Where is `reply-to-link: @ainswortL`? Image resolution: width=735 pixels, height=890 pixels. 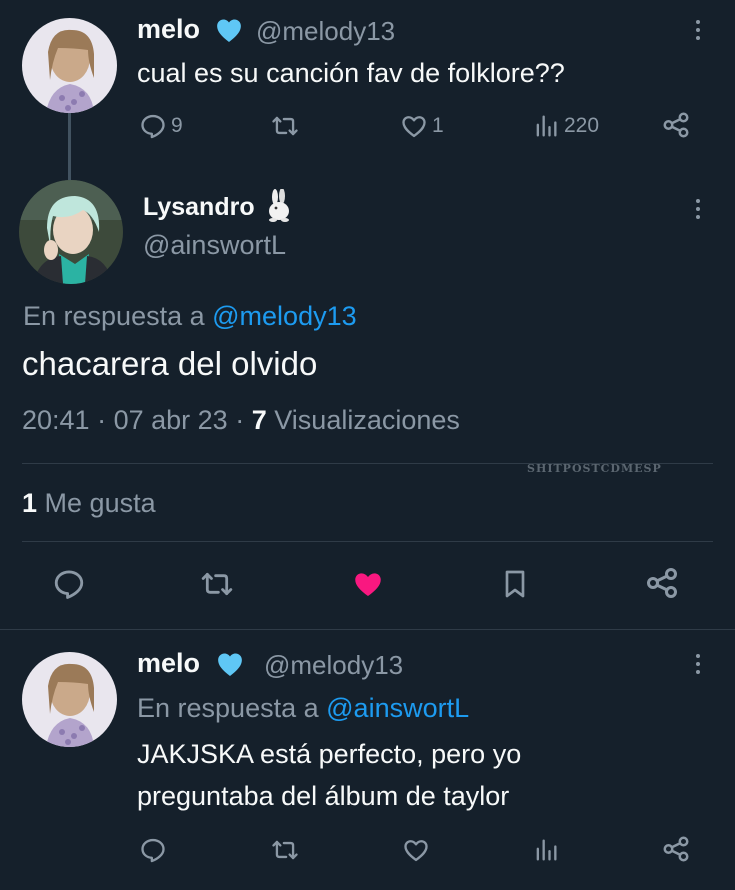 reply-to-link: @ainswortL is located at coordinates (397, 708).